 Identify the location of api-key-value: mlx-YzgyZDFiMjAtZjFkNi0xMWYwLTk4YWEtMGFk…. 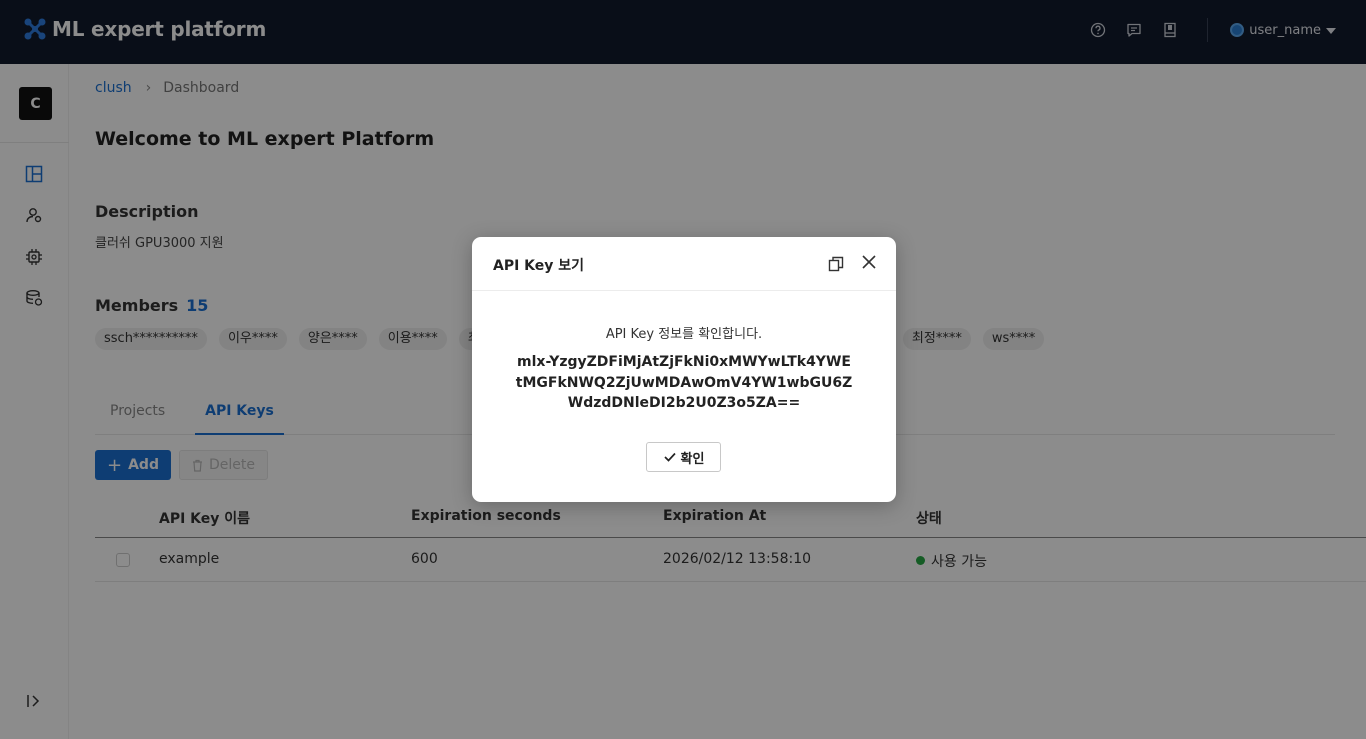
(684, 383).